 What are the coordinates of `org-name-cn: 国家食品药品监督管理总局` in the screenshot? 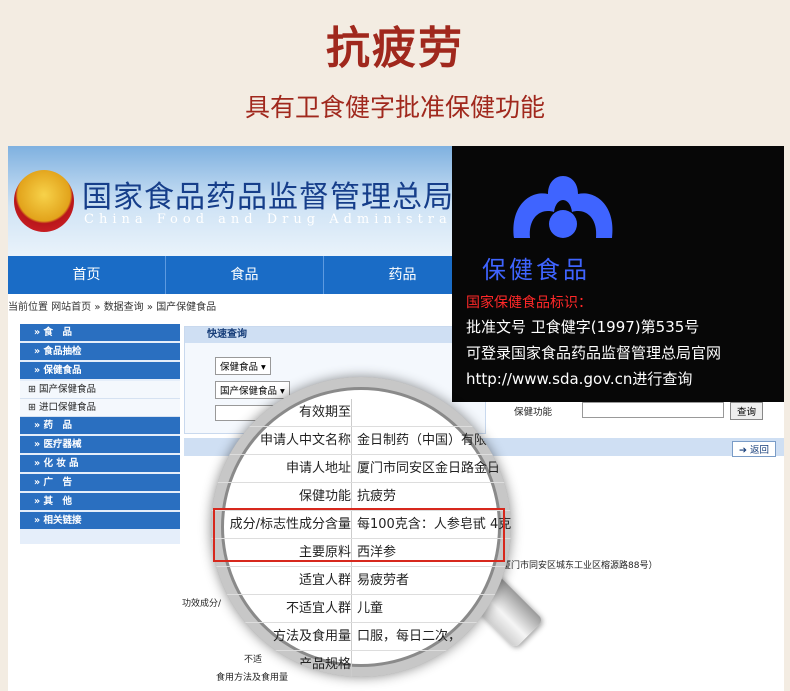 It's located at (268, 197).